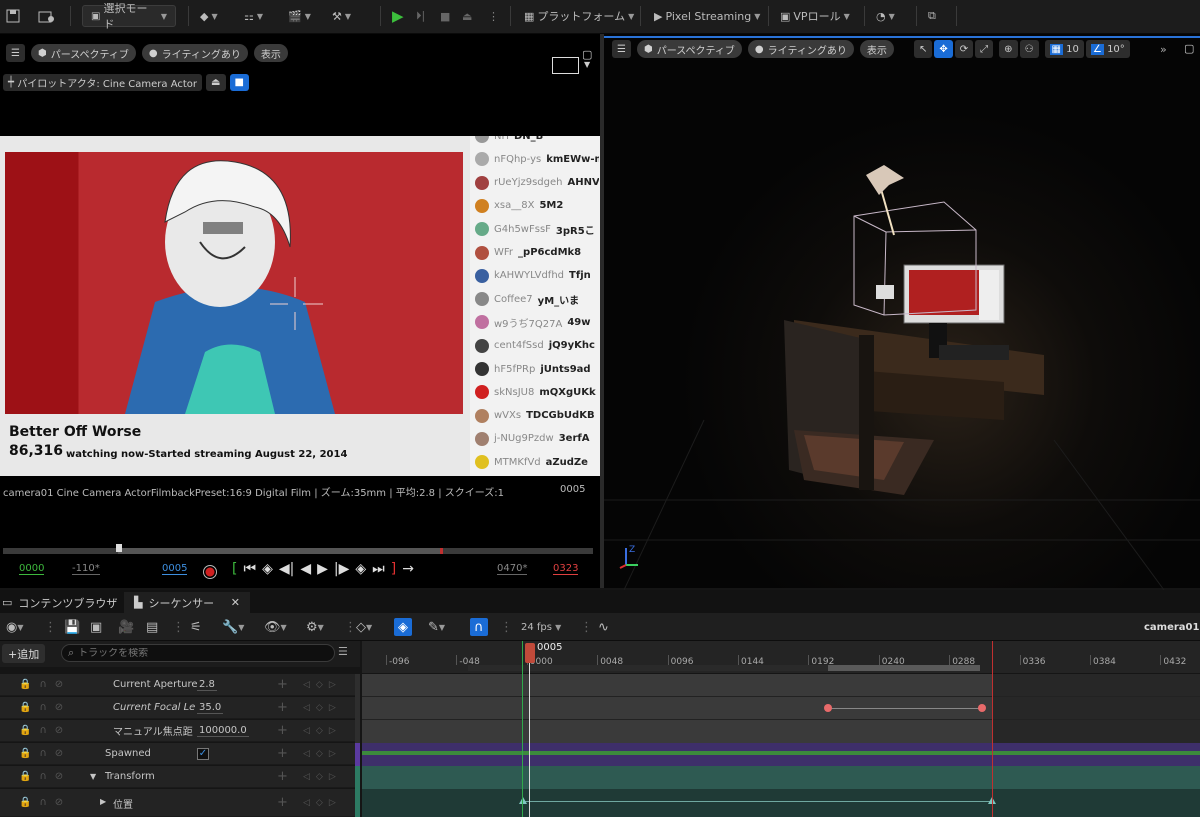  Describe the element at coordinates (479, 627) in the screenshot. I see `snap-icon: ∩` at that location.